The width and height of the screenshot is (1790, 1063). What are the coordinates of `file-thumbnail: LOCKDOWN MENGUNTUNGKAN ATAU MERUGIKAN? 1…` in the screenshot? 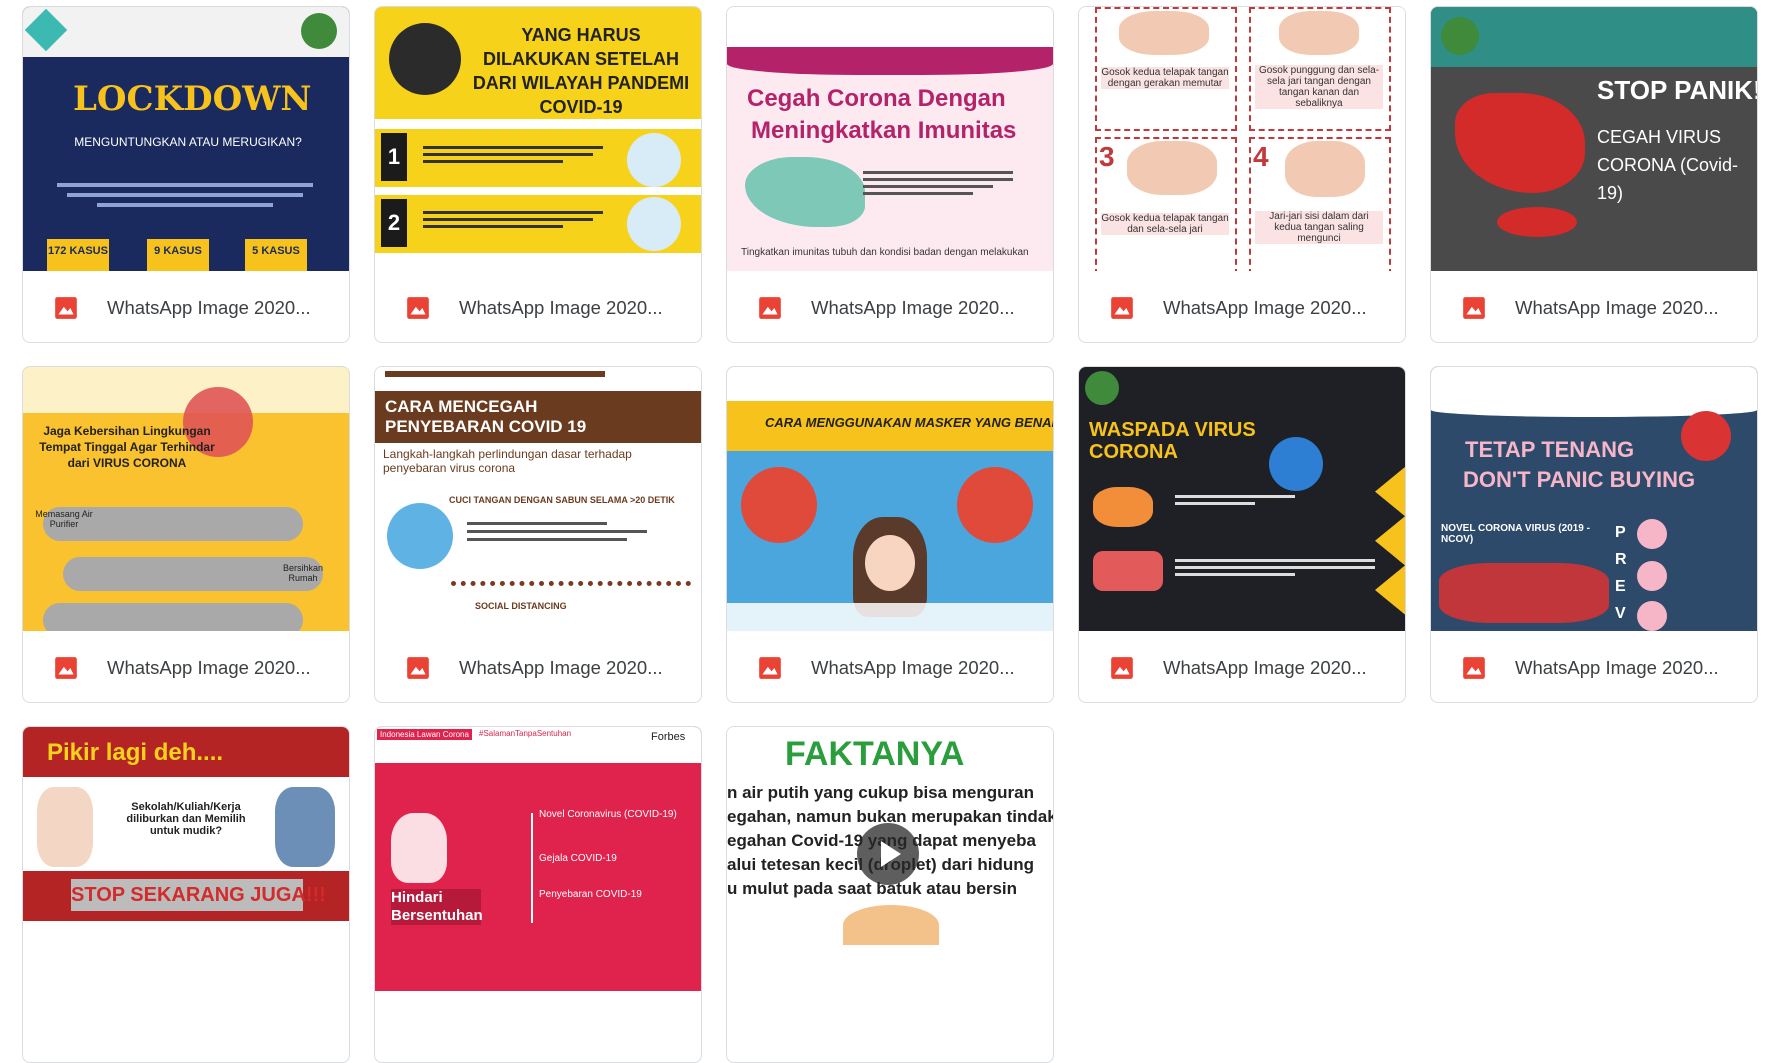 It's located at (186, 139).